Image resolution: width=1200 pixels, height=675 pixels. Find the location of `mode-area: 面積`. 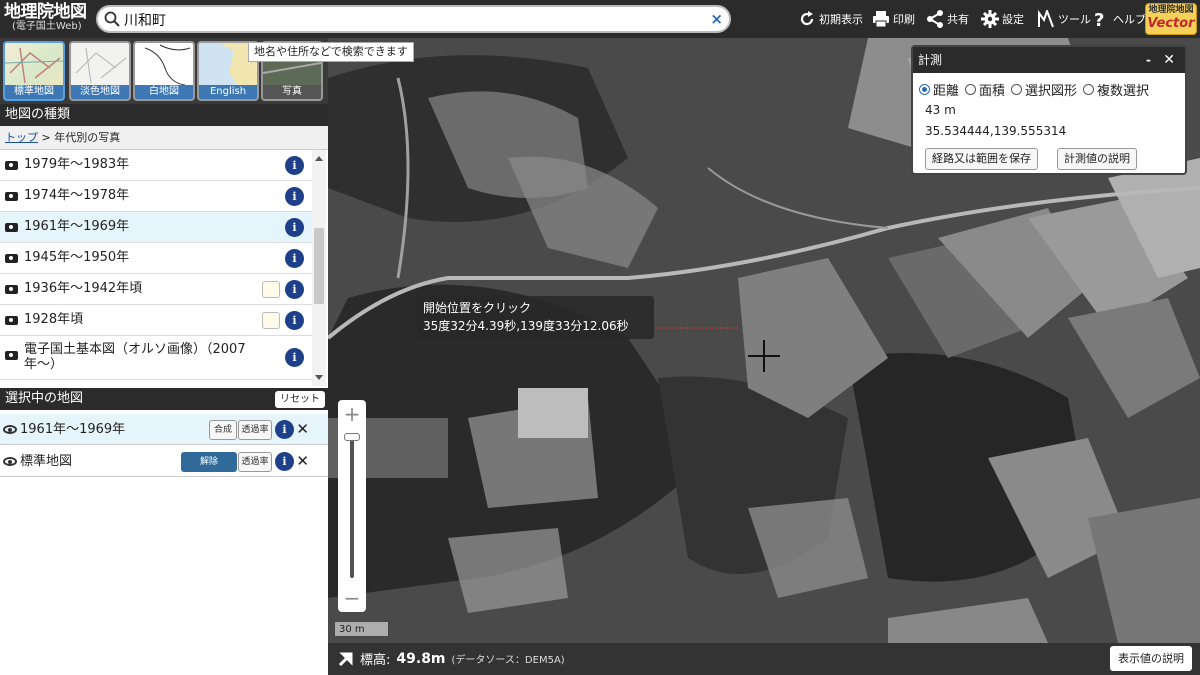

mode-area: 面積 is located at coordinates (985, 89).